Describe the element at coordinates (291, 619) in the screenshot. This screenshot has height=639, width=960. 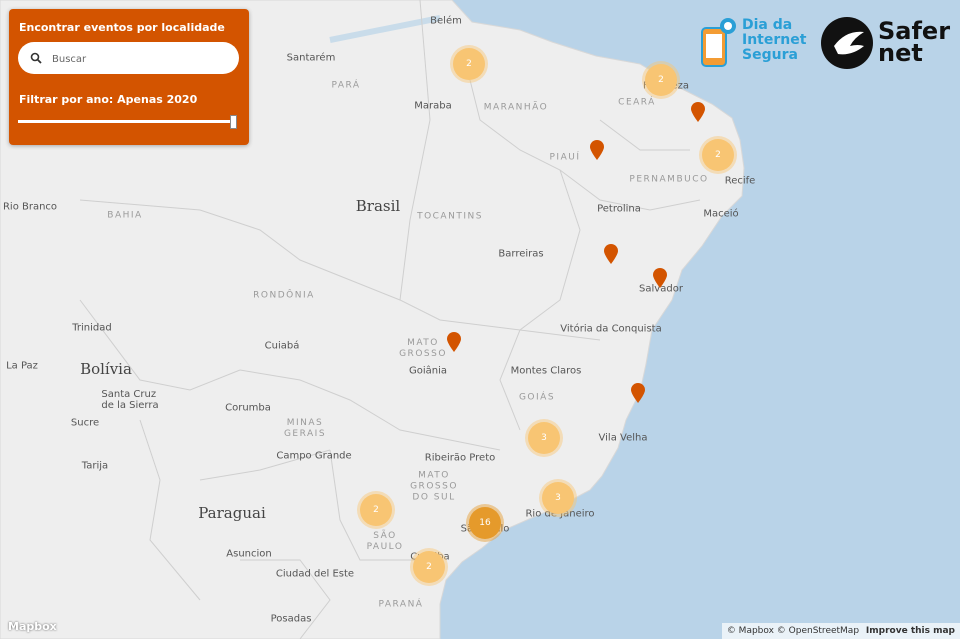
I see `city-label: Posadas` at that location.